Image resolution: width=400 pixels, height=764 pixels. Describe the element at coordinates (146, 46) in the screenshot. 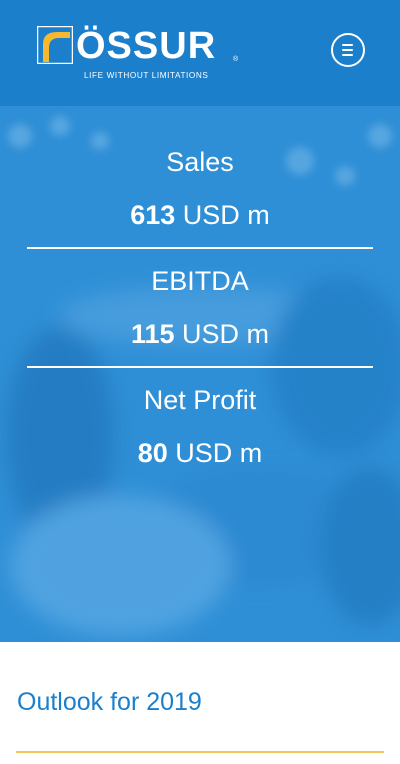

I see `logo-wordmark: ÖSSUR` at that location.